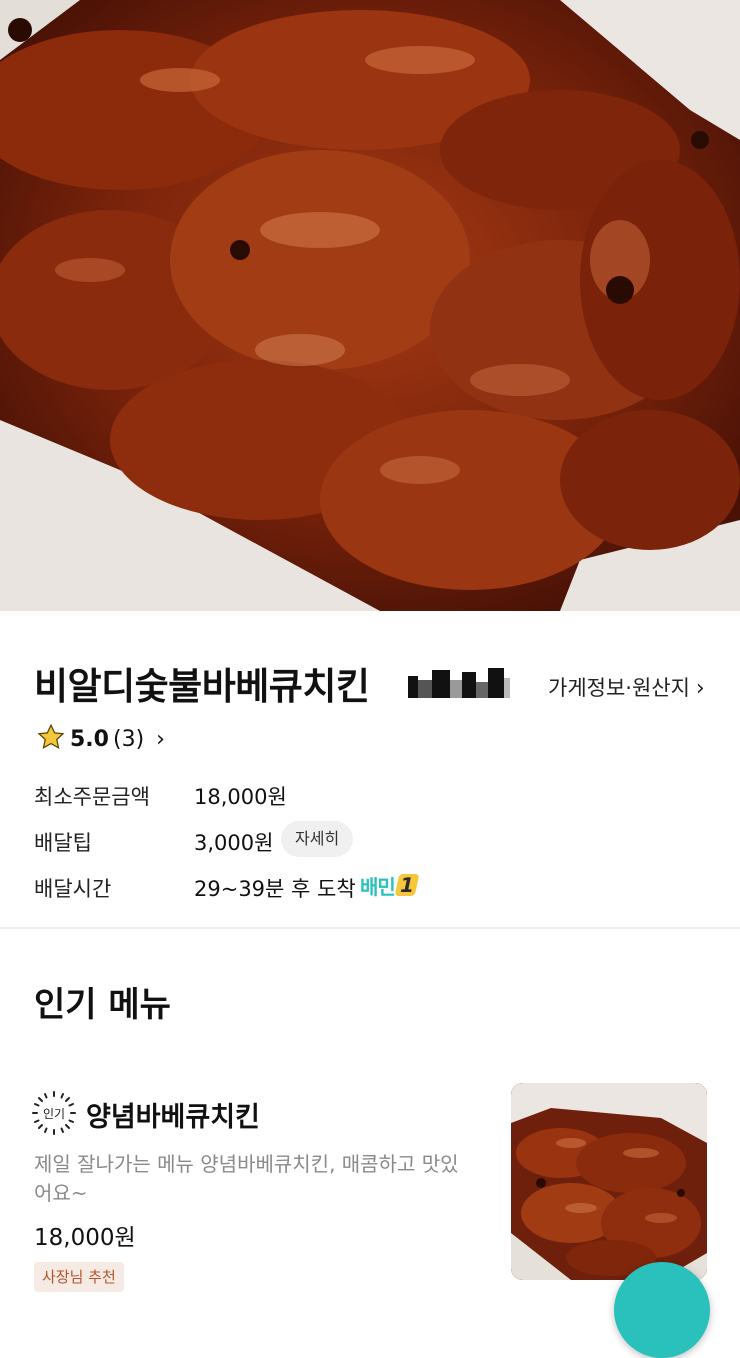 The image size is (740, 1358). I want to click on baemin-one-logo: 배민 1, so click(390, 885).